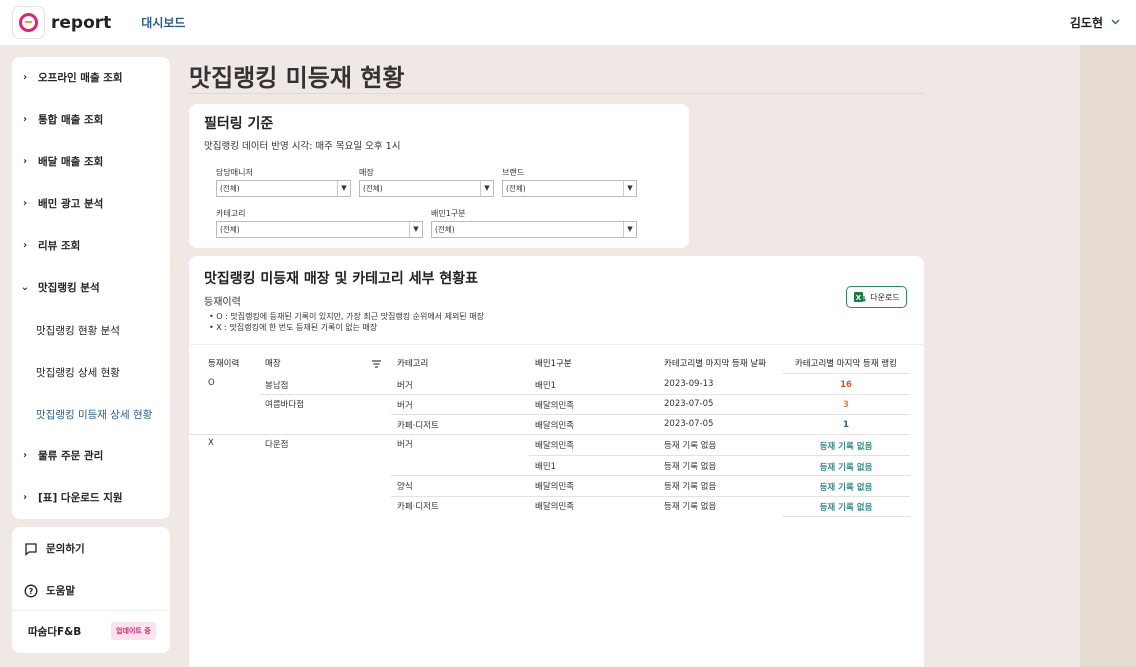 This screenshot has height=667, width=1136. Describe the element at coordinates (234, 172) in the screenshot. I see `manager-label: 담당매니저` at that location.